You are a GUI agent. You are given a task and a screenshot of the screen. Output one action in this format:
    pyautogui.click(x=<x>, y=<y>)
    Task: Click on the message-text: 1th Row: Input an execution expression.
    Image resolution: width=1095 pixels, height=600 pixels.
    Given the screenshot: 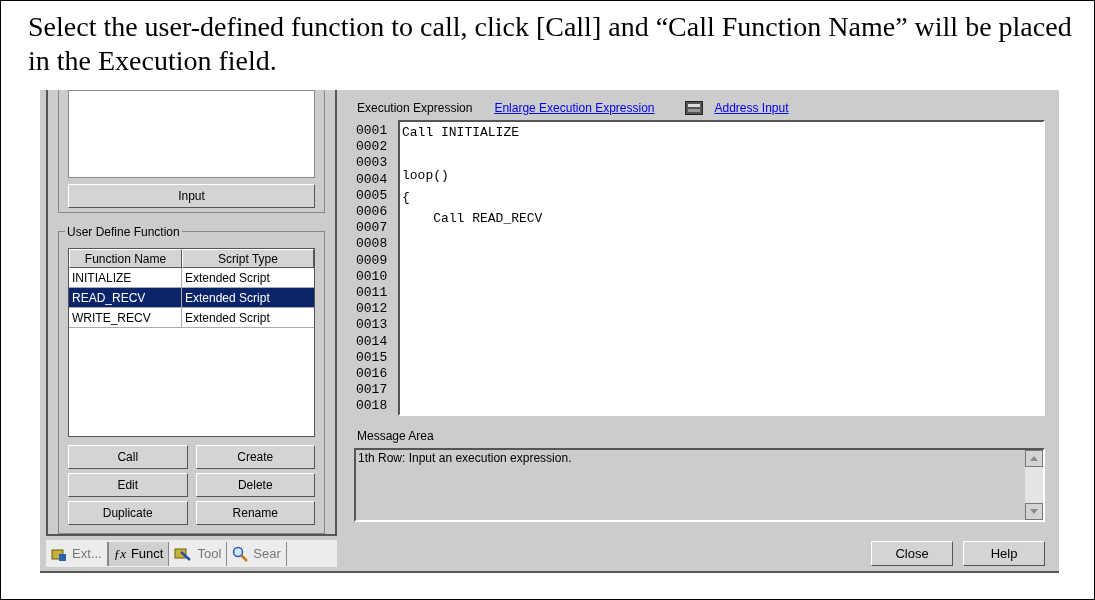 What is the action you would take?
    pyautogui.click(x=465, y=458)
    